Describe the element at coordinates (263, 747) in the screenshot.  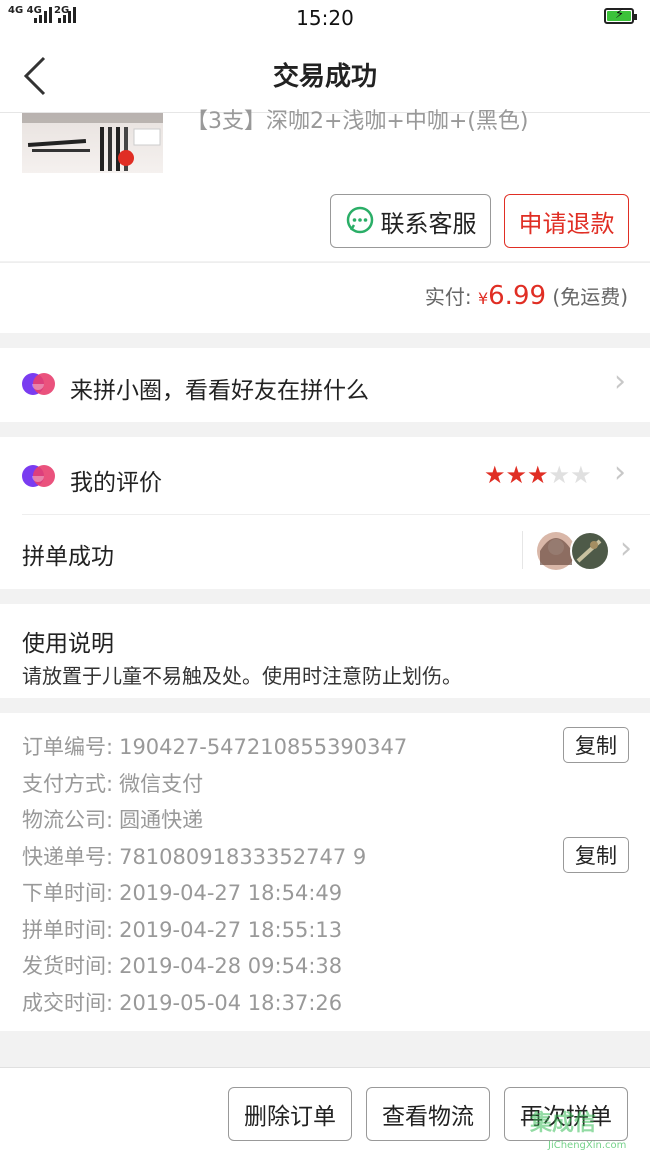
I see `order-info-value: 190427-547210855390347` at that location.